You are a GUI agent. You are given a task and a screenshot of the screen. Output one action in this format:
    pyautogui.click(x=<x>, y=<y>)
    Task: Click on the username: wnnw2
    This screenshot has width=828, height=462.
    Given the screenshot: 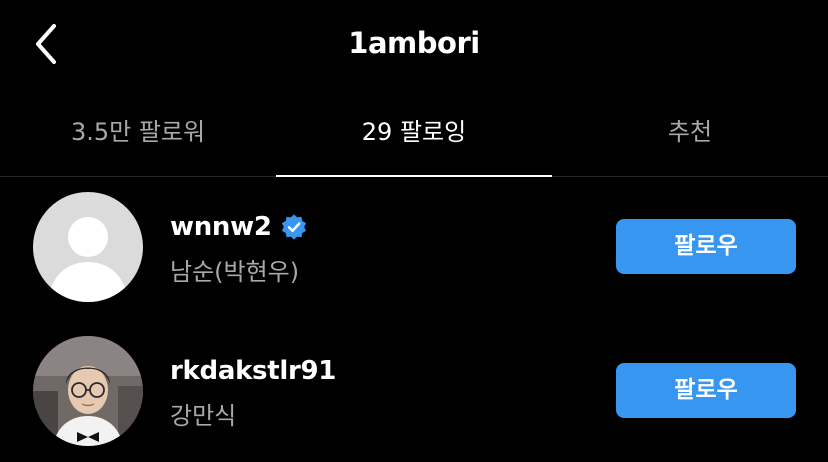 What is the action you would take?
    pyautogui.click(x=221, y=227)
    